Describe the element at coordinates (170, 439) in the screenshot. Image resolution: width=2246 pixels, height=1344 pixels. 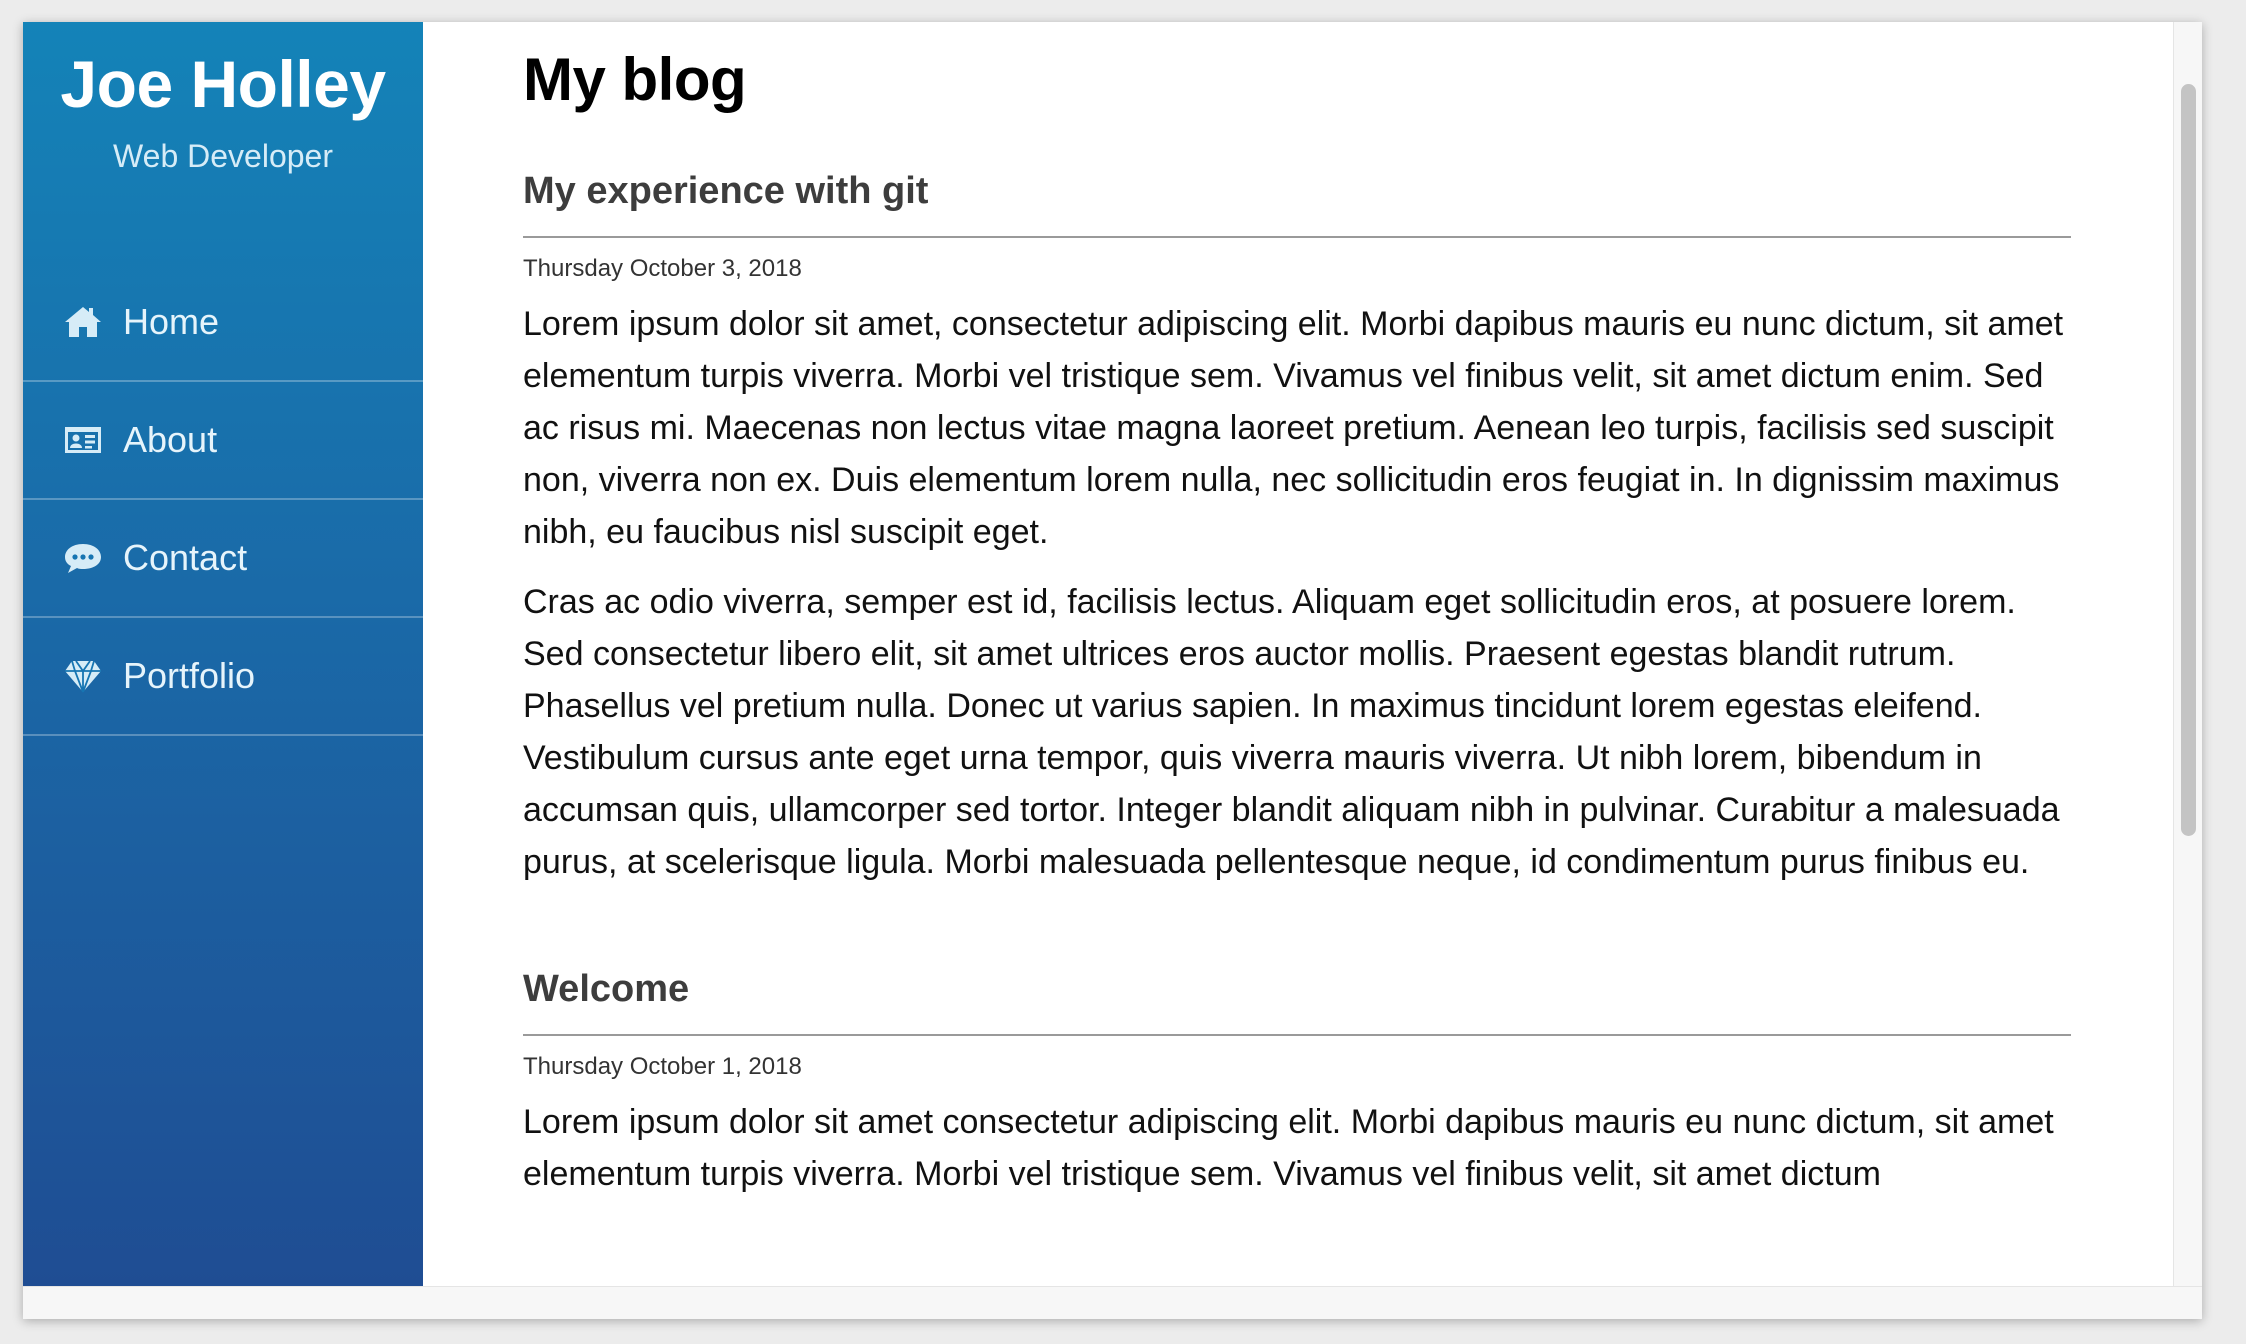
I see `sidebar-item-label: About` at that location.